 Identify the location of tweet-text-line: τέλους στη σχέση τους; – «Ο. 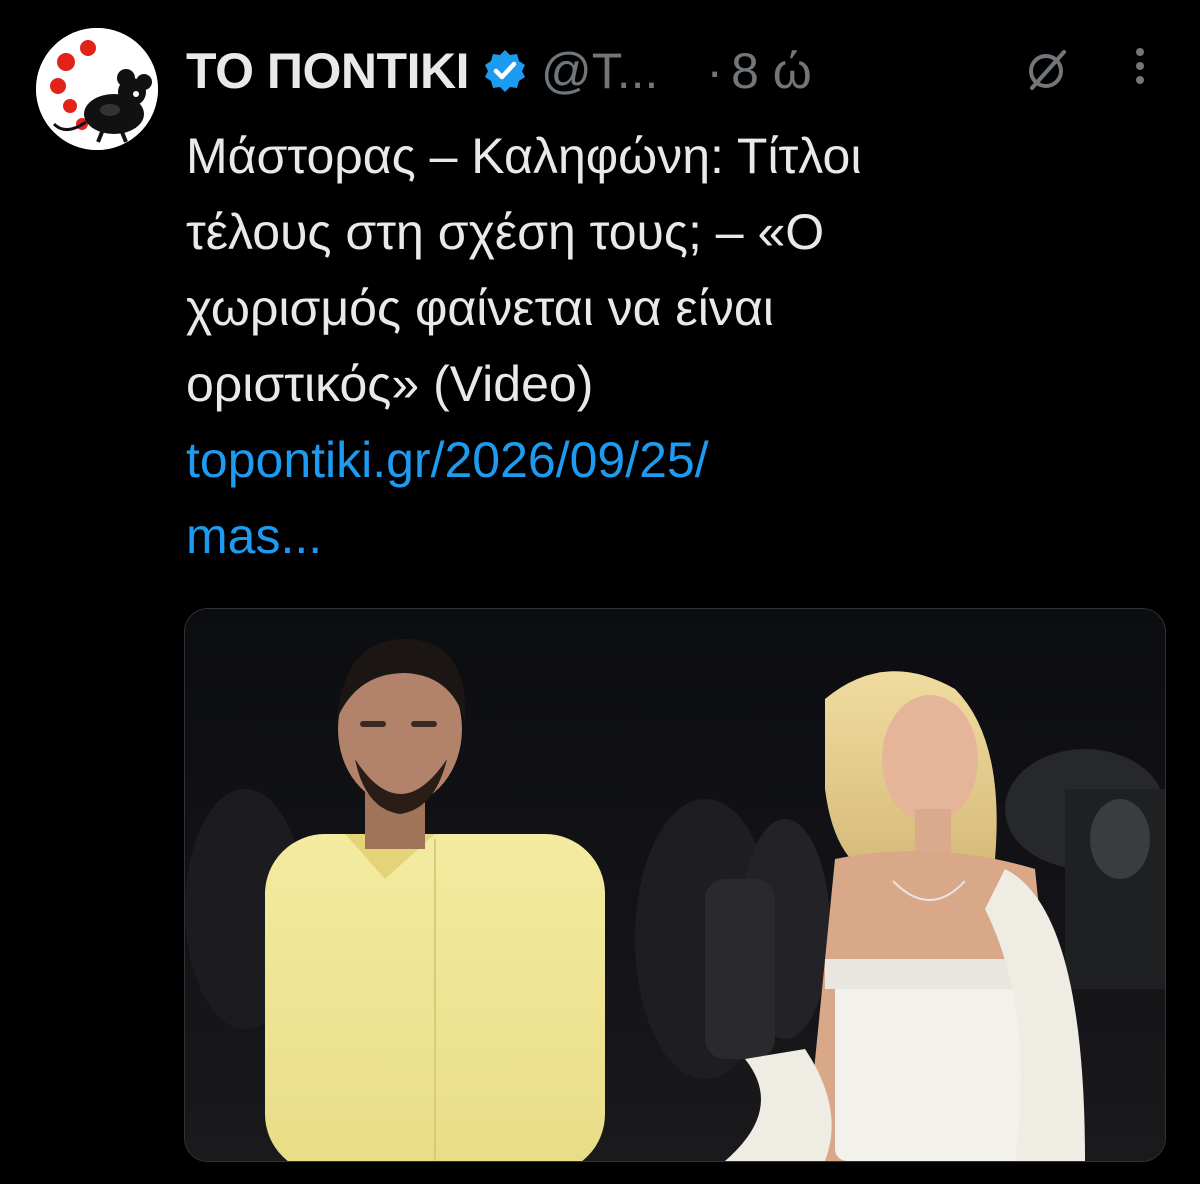
(505, 232).